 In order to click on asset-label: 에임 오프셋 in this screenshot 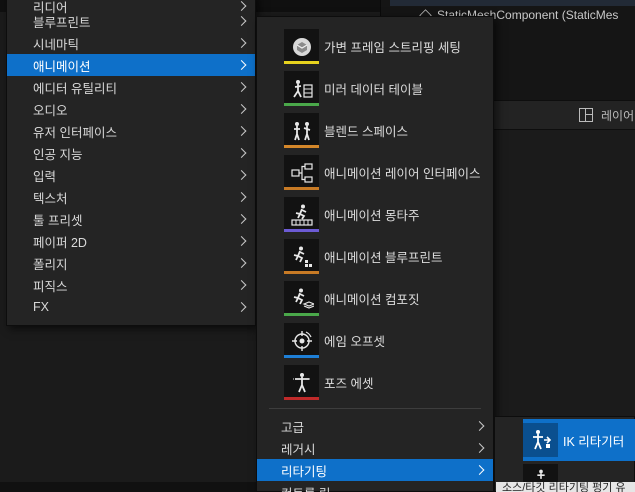, I will do `click(354, 341)`.